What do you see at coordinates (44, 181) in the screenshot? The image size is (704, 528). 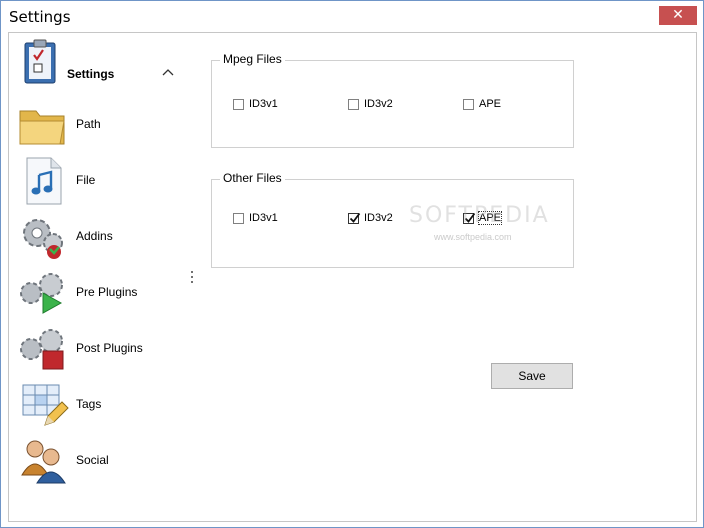 I see `music-file-icon` at bounding box center [44, 181].